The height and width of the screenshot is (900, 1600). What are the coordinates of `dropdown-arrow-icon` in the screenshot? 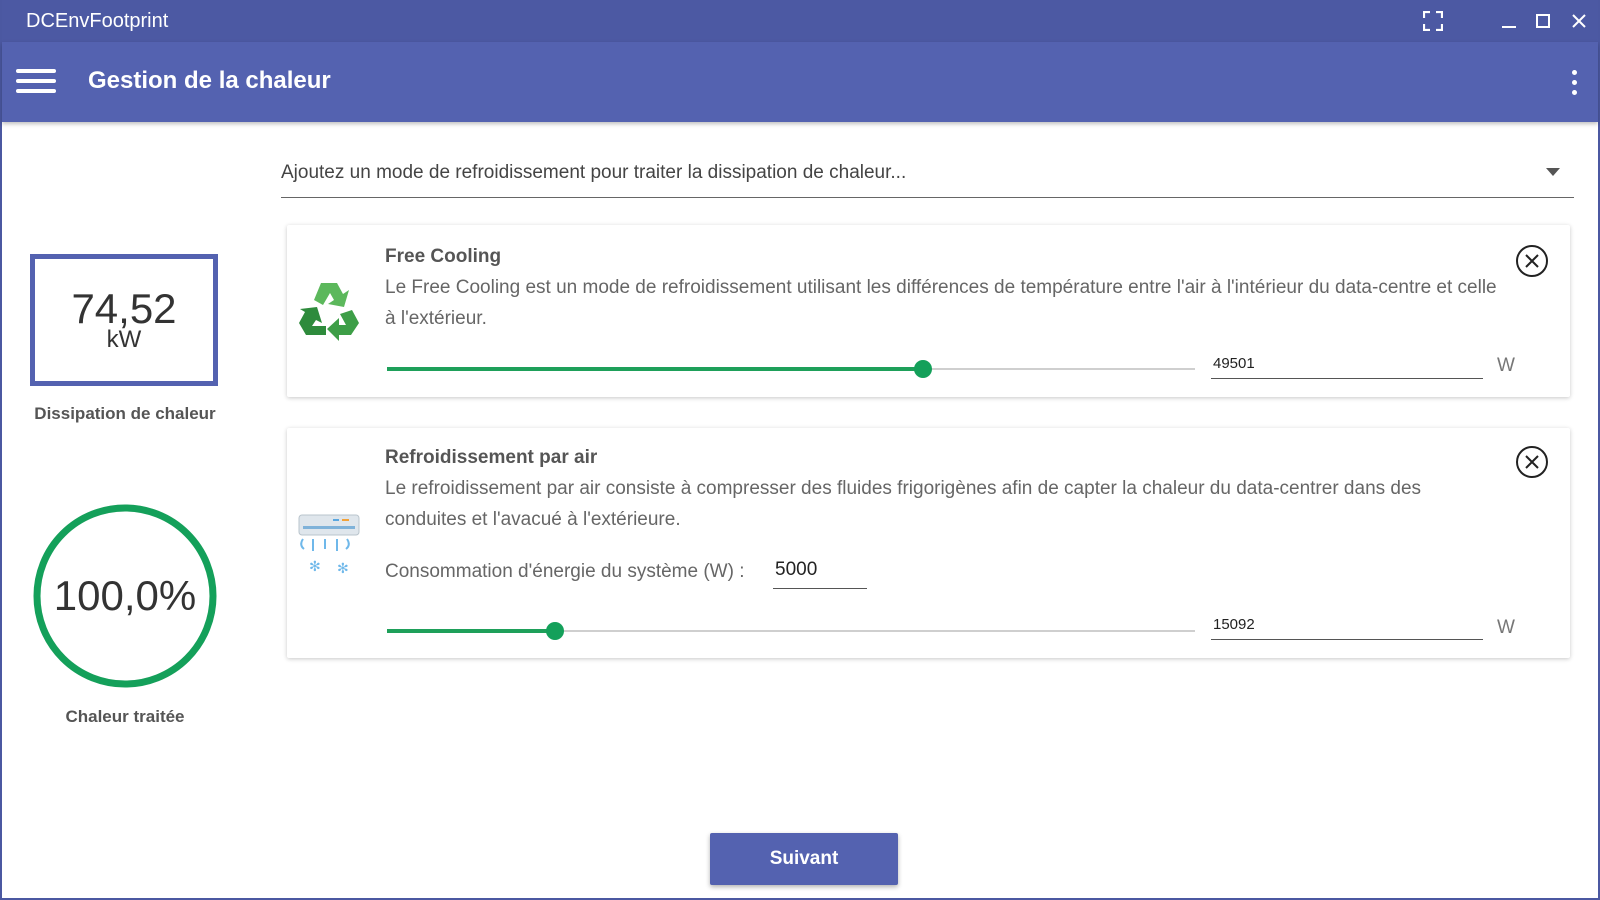 It's located at (1553, 172).